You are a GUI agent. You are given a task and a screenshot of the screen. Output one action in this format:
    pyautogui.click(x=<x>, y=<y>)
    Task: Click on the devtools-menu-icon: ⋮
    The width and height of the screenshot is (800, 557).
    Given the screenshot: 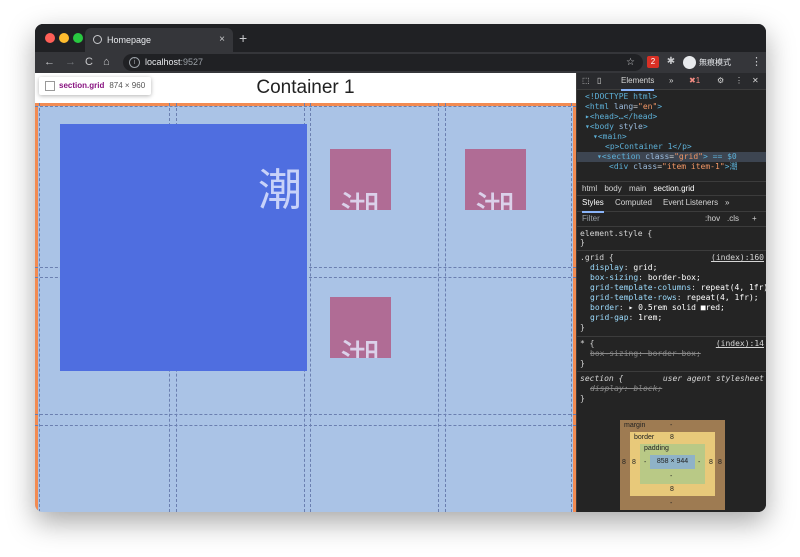 What is the action you would take?
    pyautogui.click(x=739, y=81)
    